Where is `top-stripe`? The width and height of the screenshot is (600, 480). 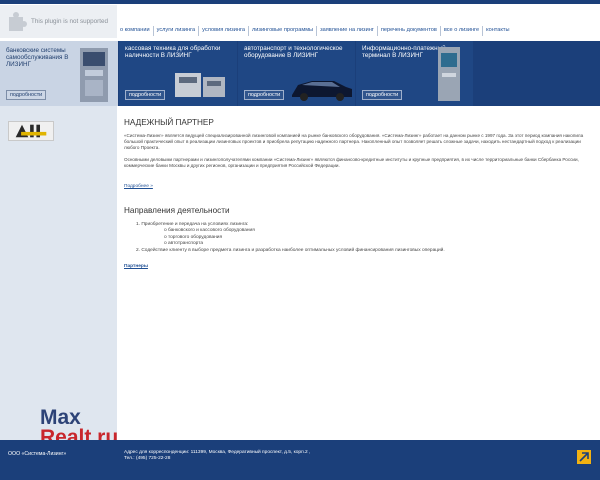
top-stripe is located at coordinates (300, 2).